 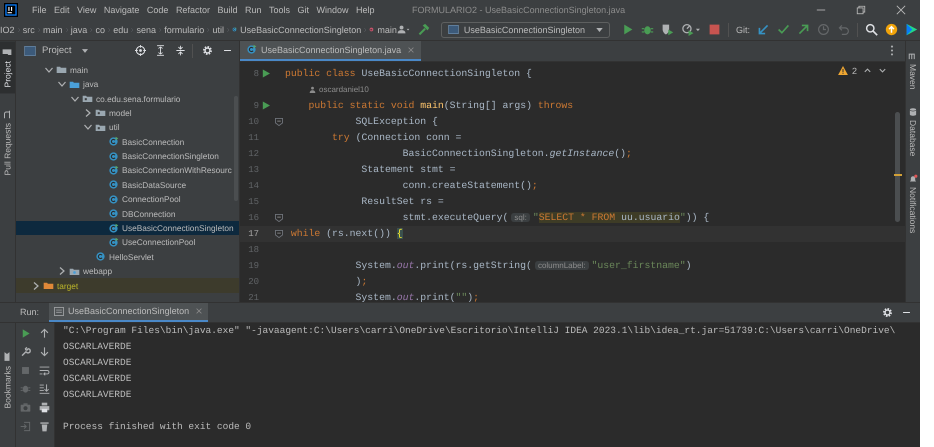 What do you see at coordinates (911, 29) in the screenshot?
I see `play-logo-icon` at bounding box center [911, 29].